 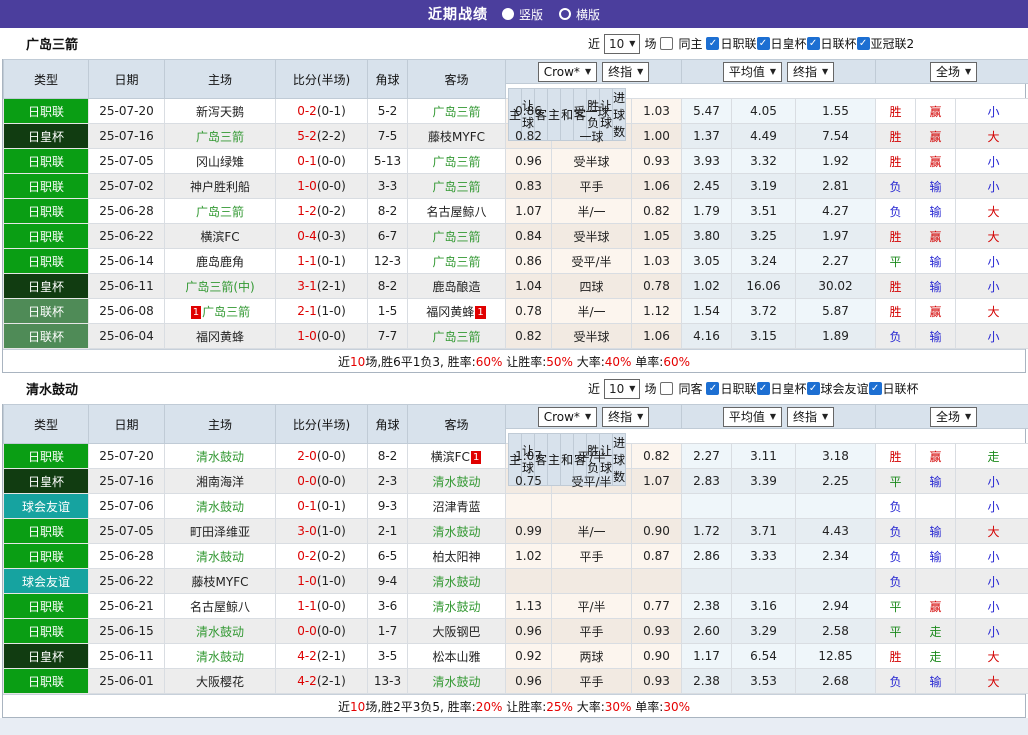 What do you see at coordinates (456, 79) in the screenshot?
I see `col-away: 客场` at bounding box center [456, 79].